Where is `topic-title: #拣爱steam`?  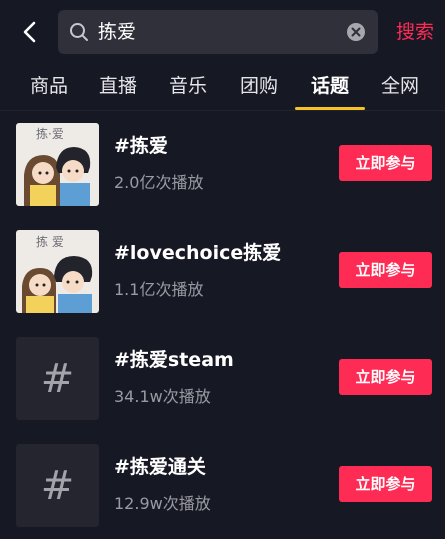 topic-title: #拣爱steam is located at coordinates (174, 360).